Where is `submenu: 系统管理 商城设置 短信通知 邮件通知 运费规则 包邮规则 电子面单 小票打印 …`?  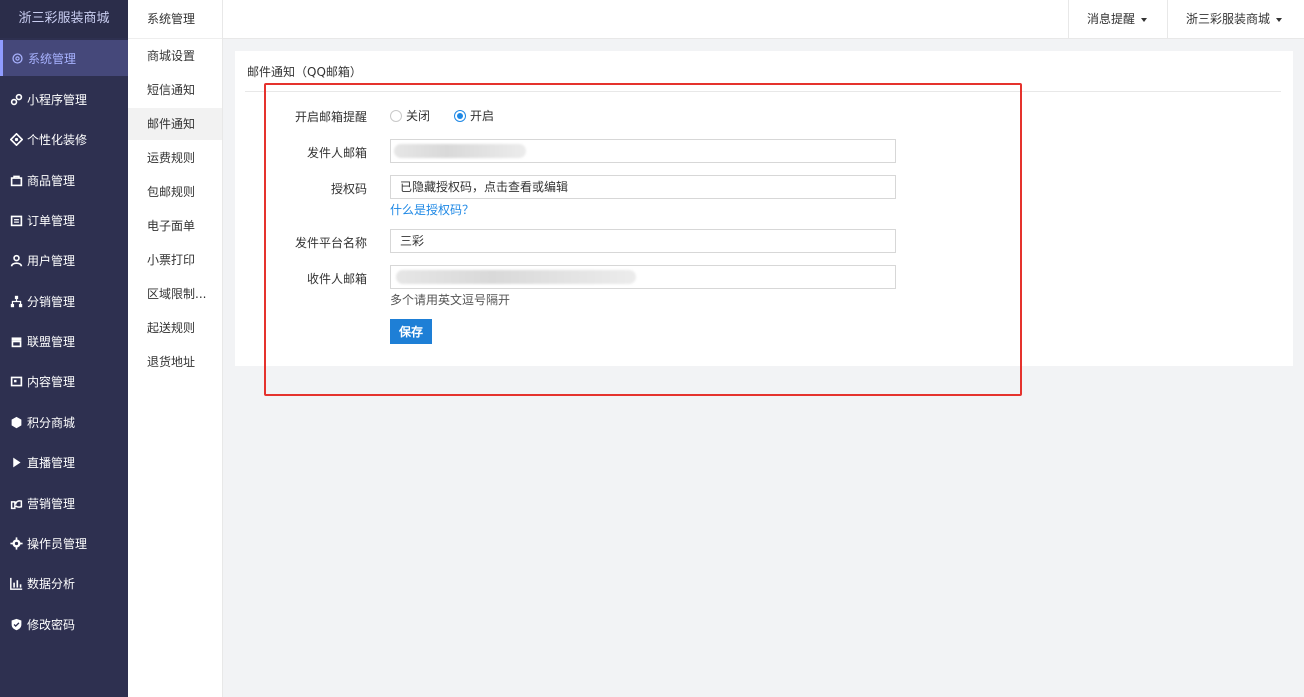 submenu: 系统管理 商城设置 短信通知 邮件通知 运费规则 包邮规则 电子面单 小票打印 … is located at coordinates (175, 348).